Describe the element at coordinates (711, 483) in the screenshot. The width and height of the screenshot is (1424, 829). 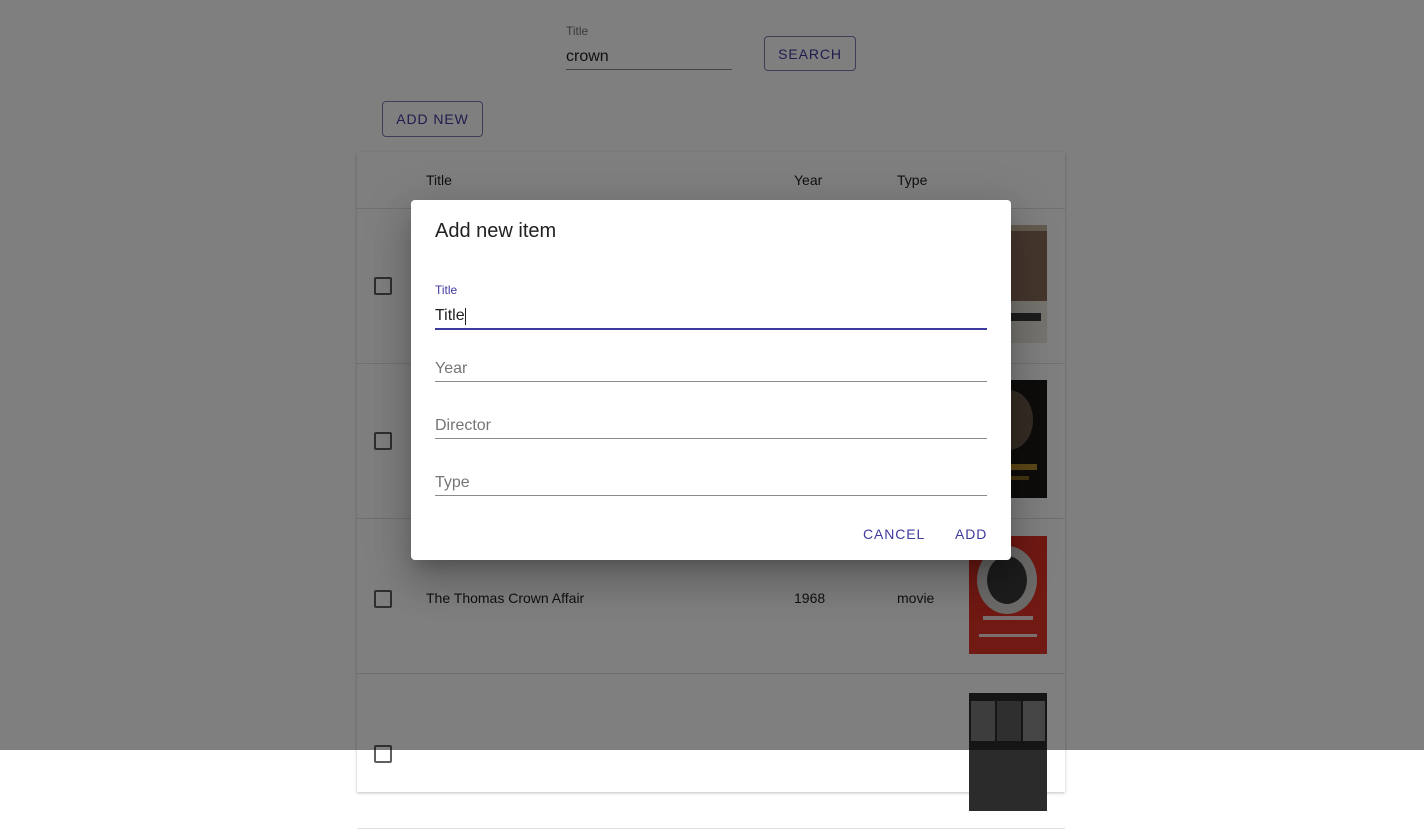
I see `type-input` at that location.